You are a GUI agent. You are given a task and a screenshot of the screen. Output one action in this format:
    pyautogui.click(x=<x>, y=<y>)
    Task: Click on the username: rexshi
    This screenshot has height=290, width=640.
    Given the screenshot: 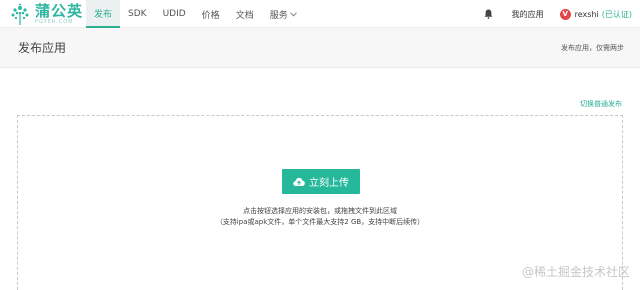 What is the action you would take?
    pyautogui.click(x=587, y=14)
    